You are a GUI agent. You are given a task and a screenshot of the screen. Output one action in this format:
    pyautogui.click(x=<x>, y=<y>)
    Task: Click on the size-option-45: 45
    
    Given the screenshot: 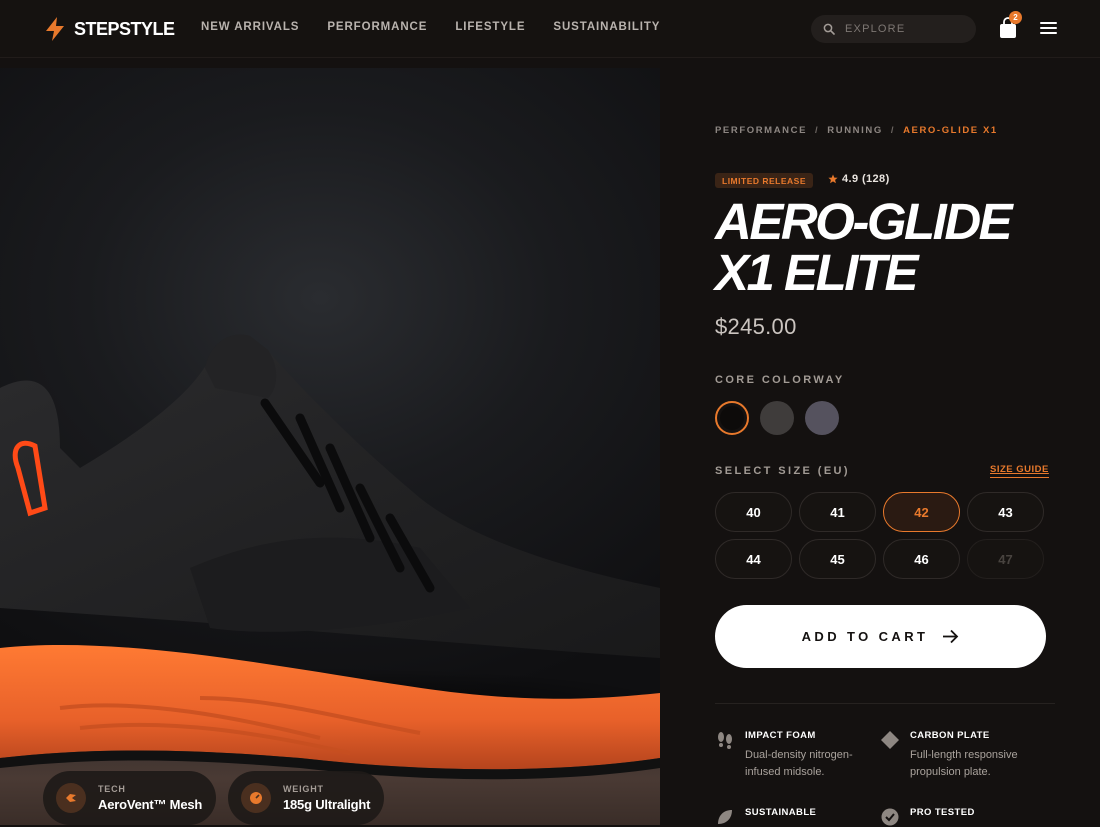 What is the action you would take?
    pyautogui.click(x=837, y=559)
    